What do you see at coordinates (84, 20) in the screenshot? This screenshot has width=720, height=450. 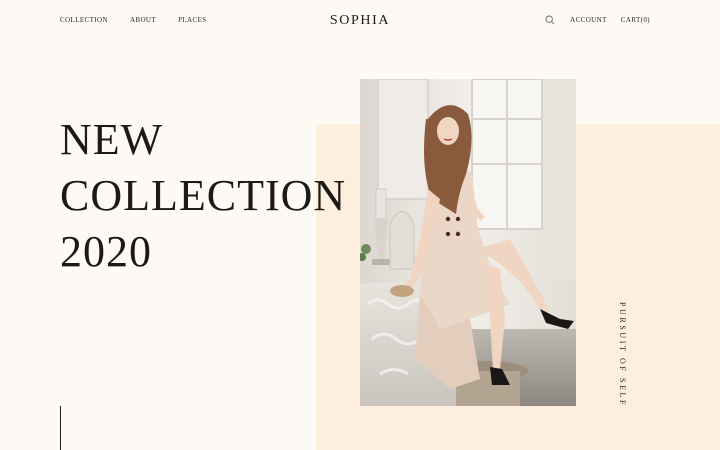 I see `nav-link-collection: COLLECTION` at bounding box center [84, 20].